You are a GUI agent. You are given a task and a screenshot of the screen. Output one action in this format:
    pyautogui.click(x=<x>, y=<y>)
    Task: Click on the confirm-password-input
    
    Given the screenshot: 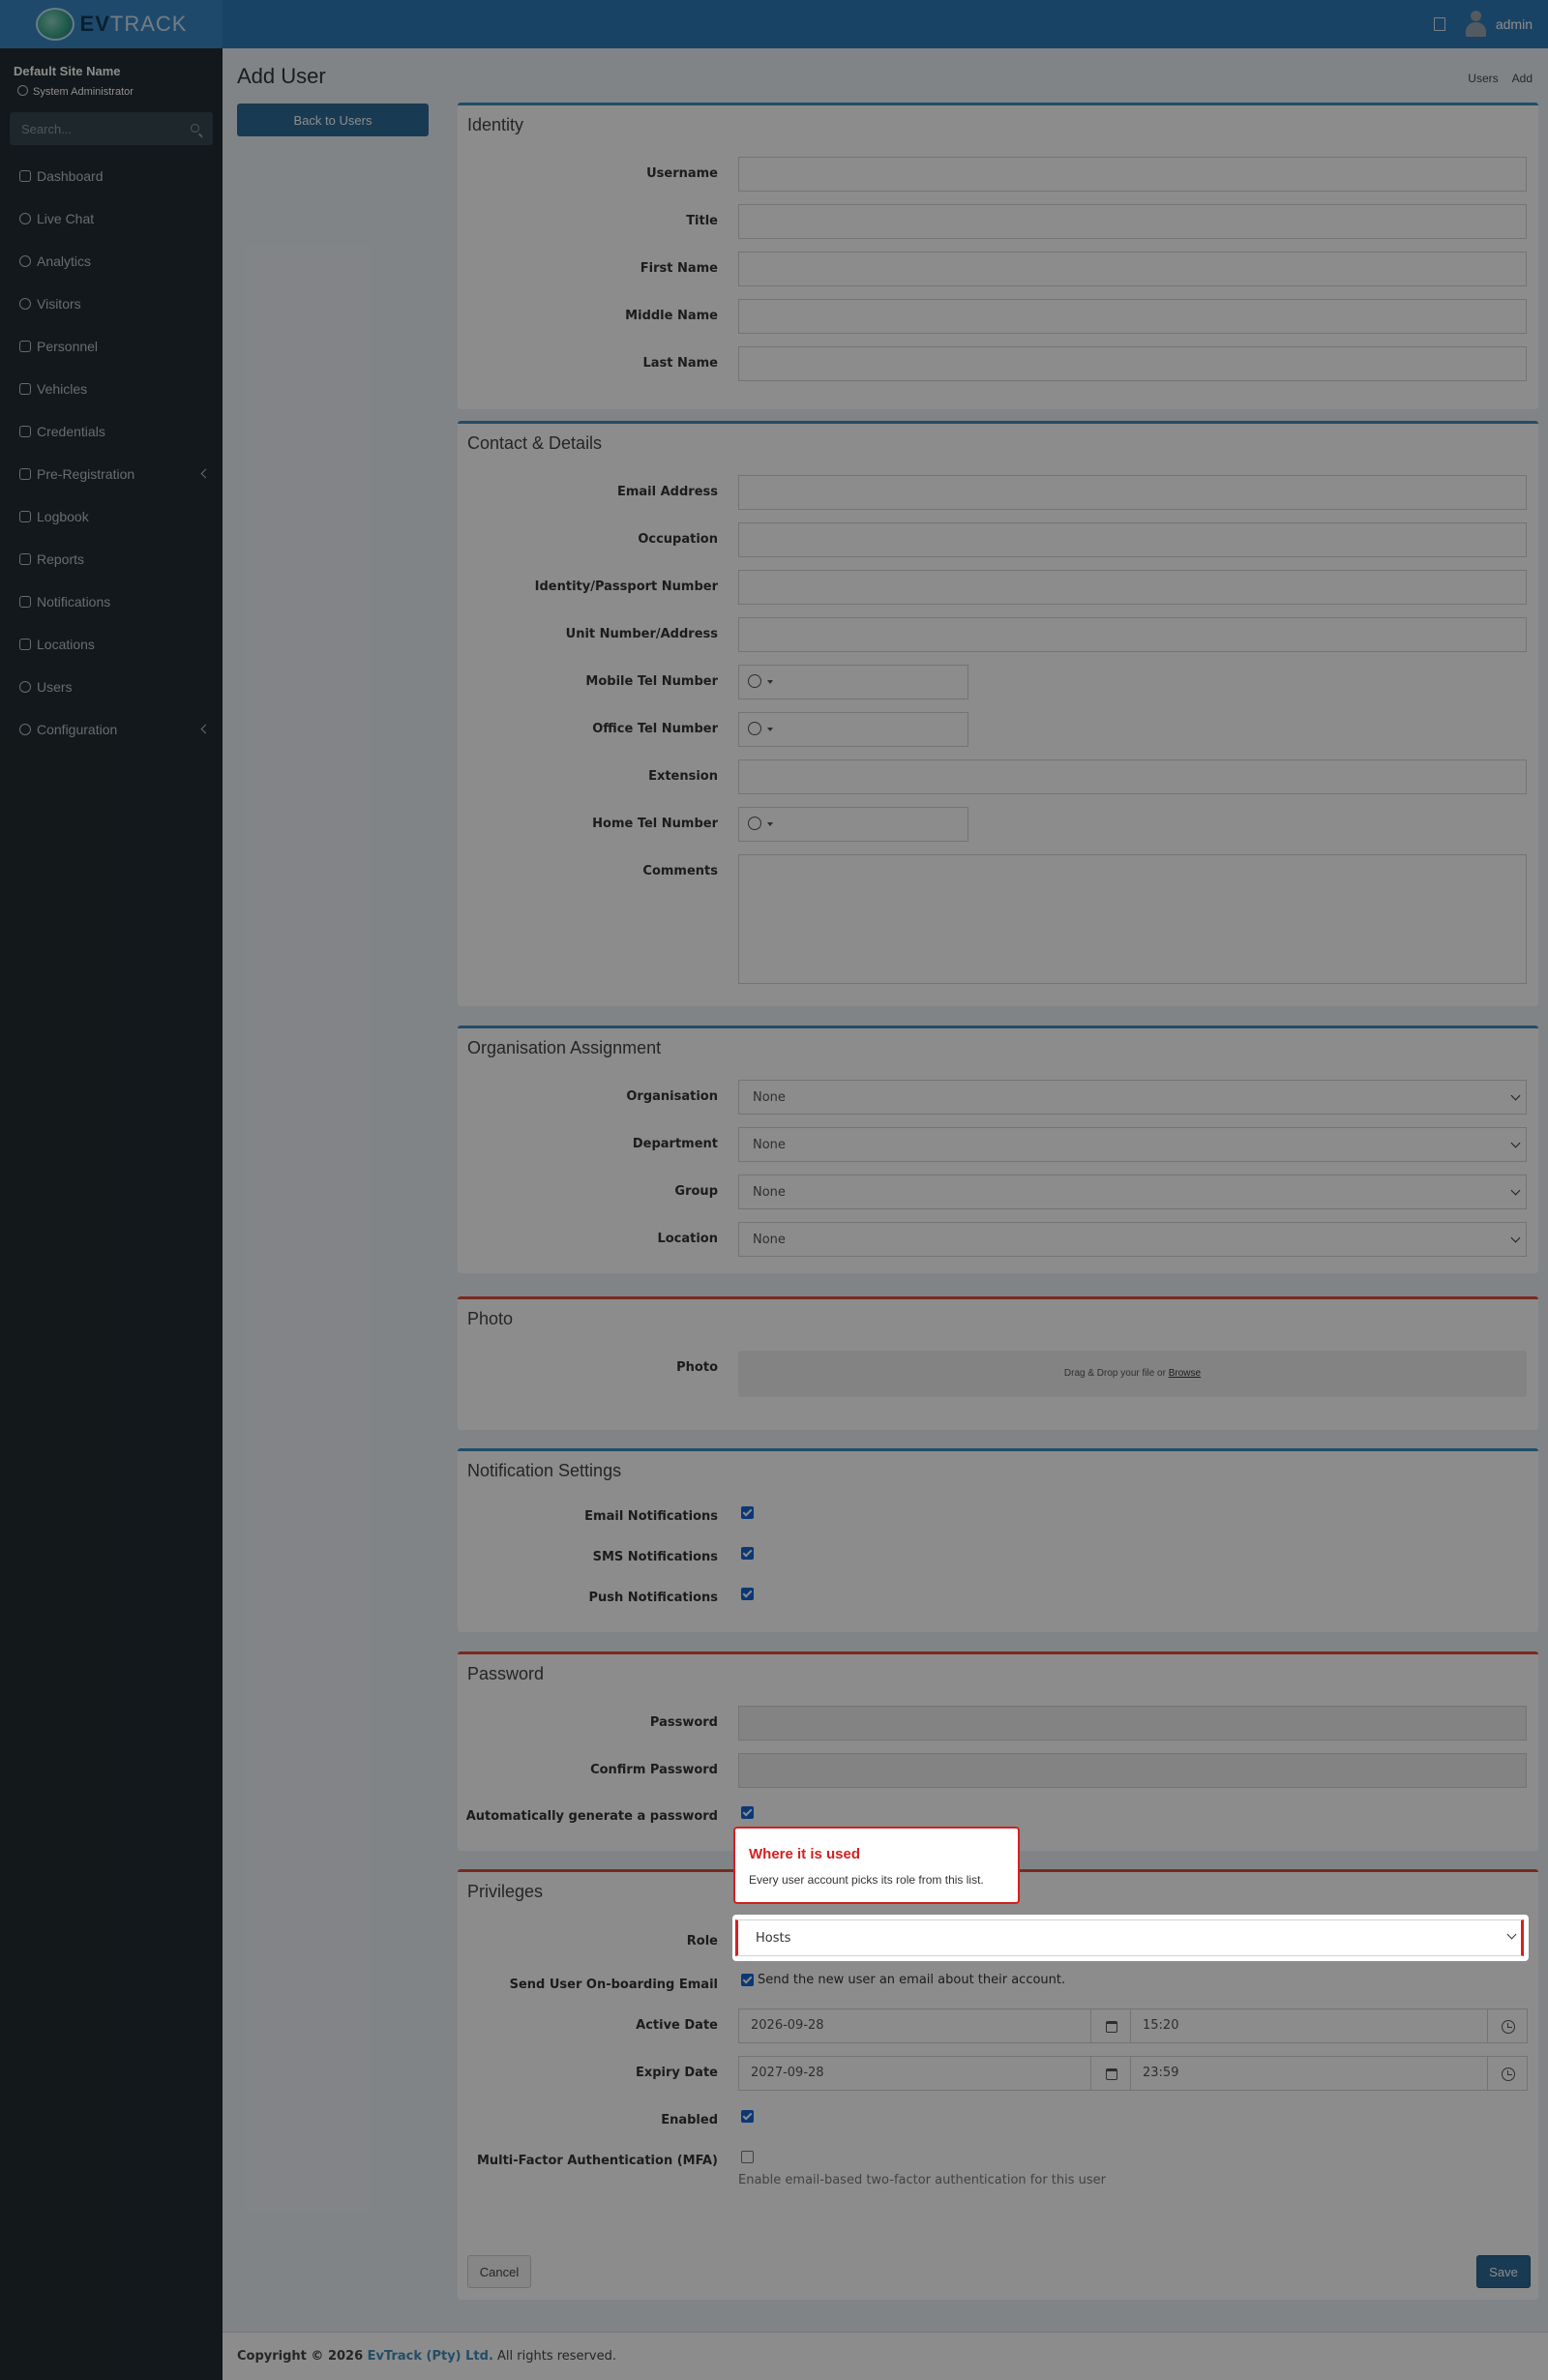 What is the action you would take?
    pyautogui.click(x=1132, y=1771)
    